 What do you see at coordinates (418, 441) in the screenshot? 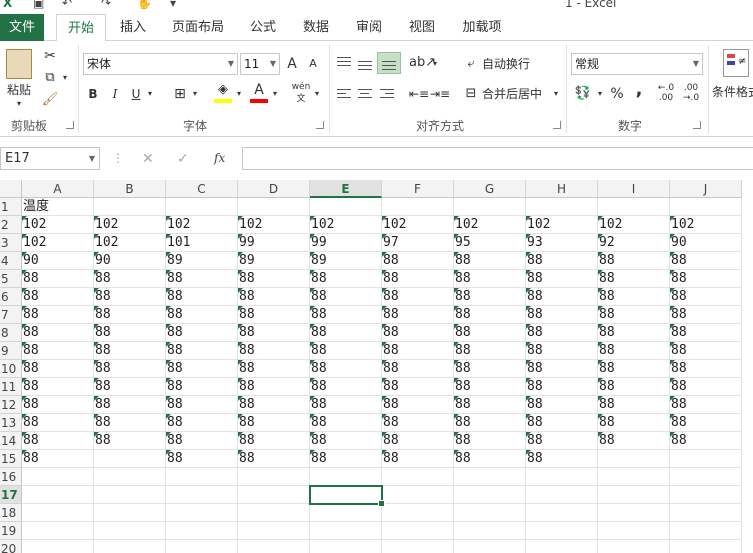
I see `cell-f14: 88` at bounding box center [418, 441].